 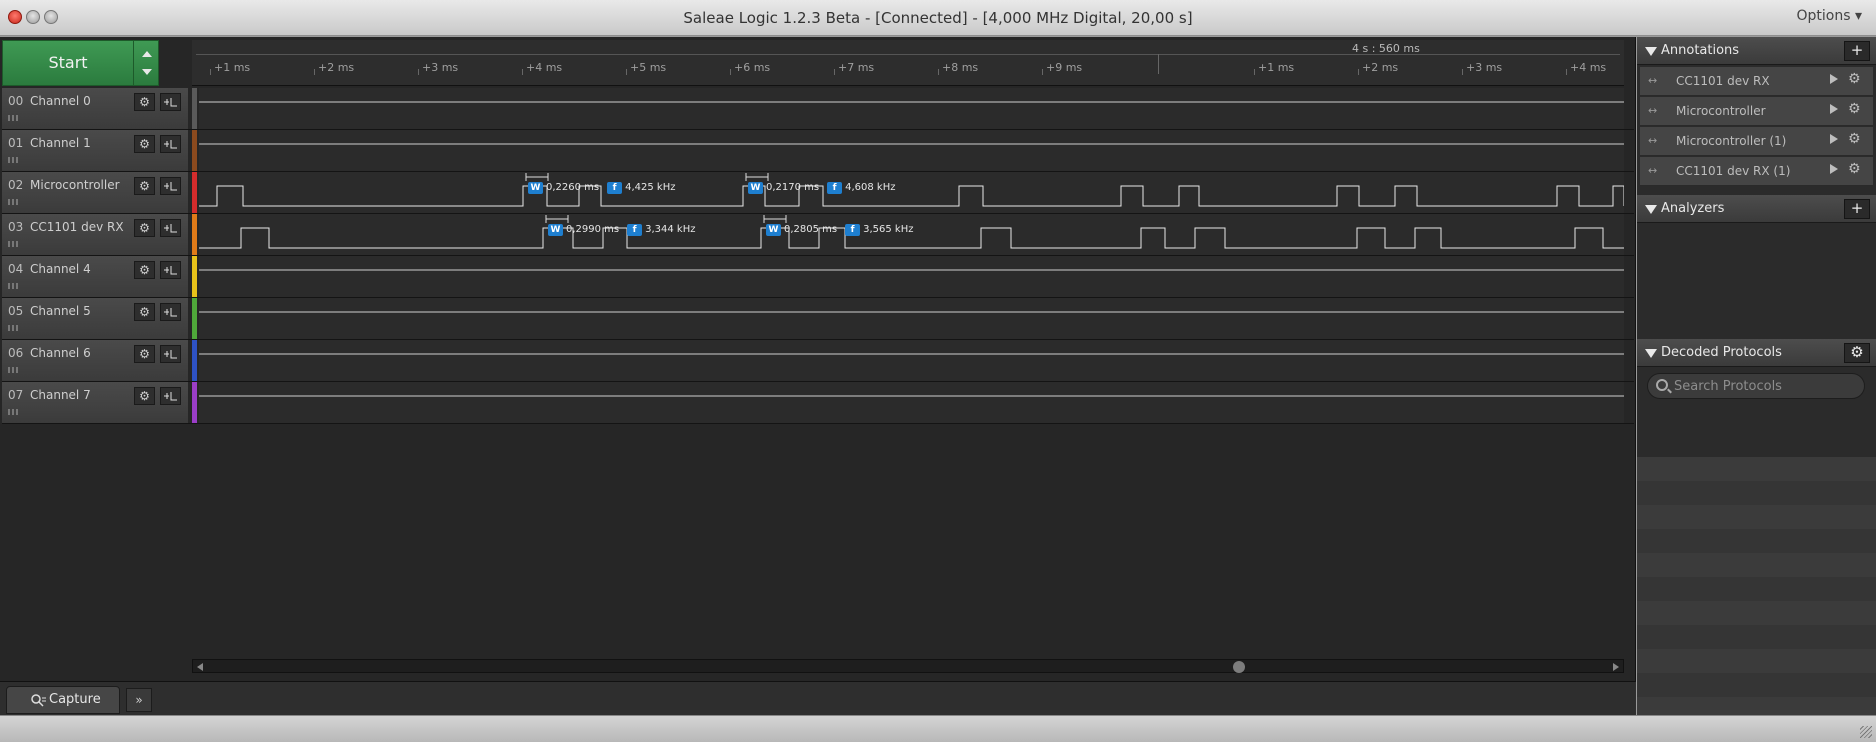 What do you see at coordinates (60, 101) in the screenshot?
I see `channel-name: Channel 0` at bounding box center [60, 101].